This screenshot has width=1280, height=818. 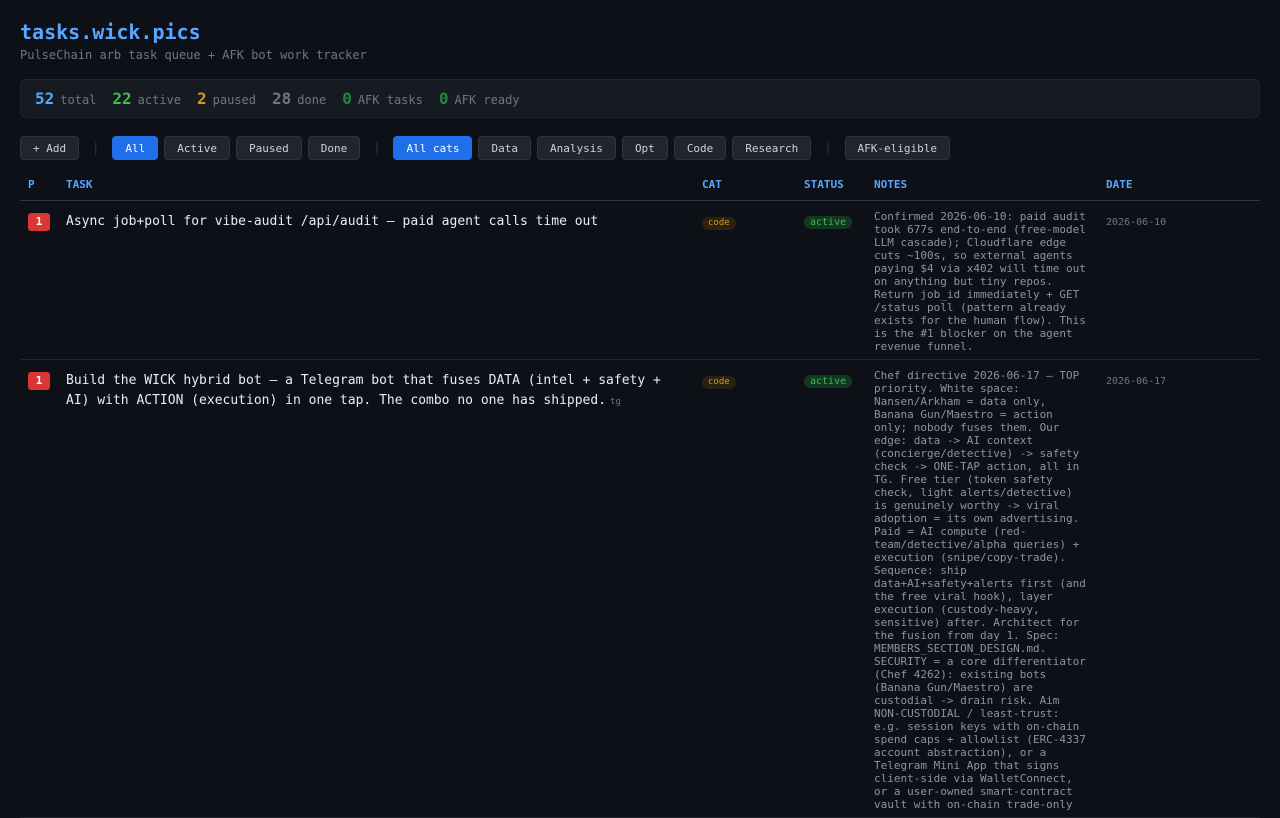 What do you see at coordinates (202, 98) in the screenshot?
I see `stat-value: 2` at bounding box center [202, 98].